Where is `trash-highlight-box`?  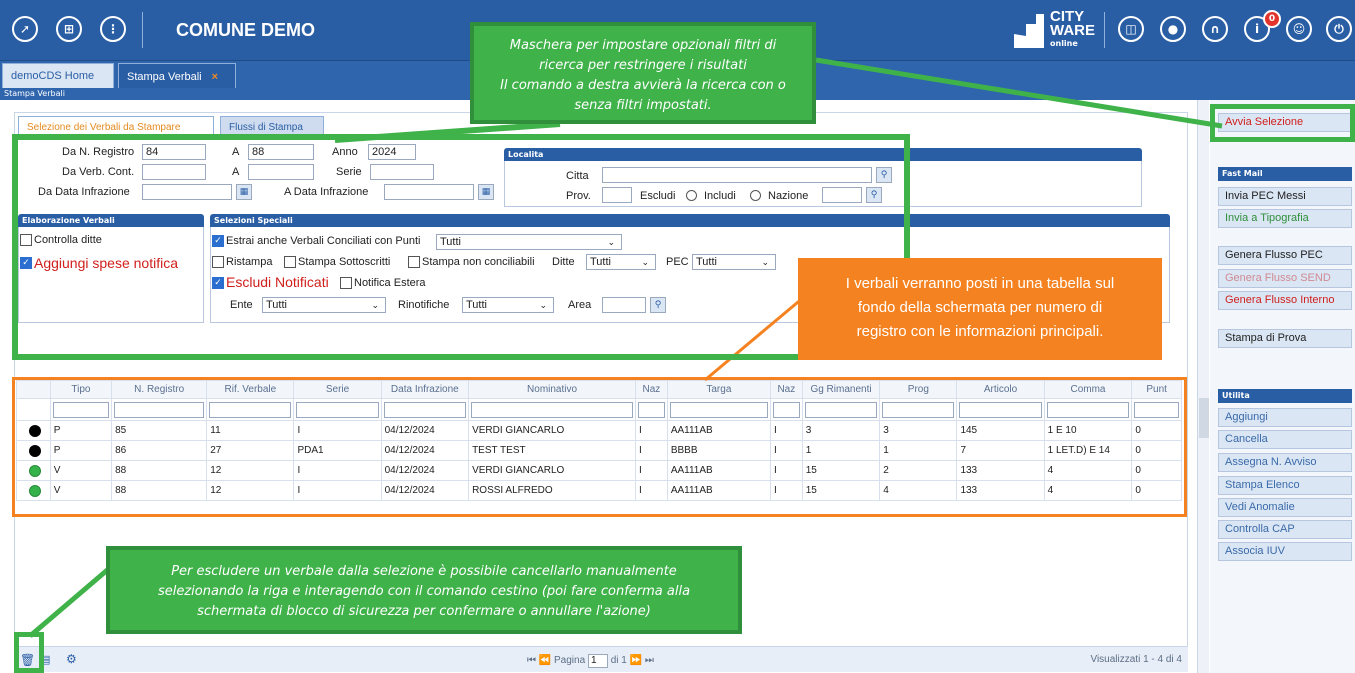
trash-highlight-box is located at coordinates (29, 652).